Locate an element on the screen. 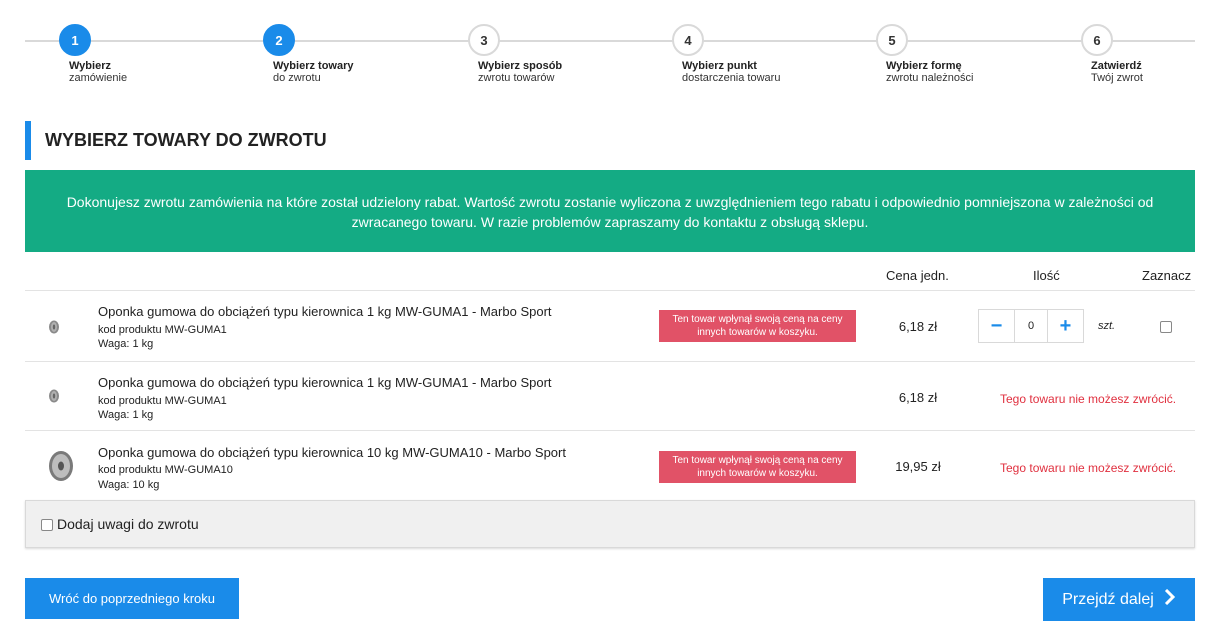  step-title: Wybierz is located at coordinates (90, 66).